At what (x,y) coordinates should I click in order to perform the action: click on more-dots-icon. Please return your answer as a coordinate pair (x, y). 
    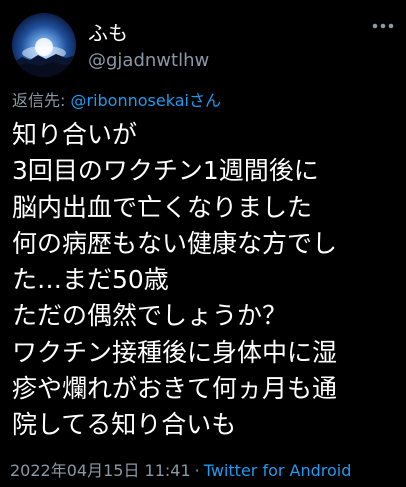
    Looking at the image, I should click on (383, 26).